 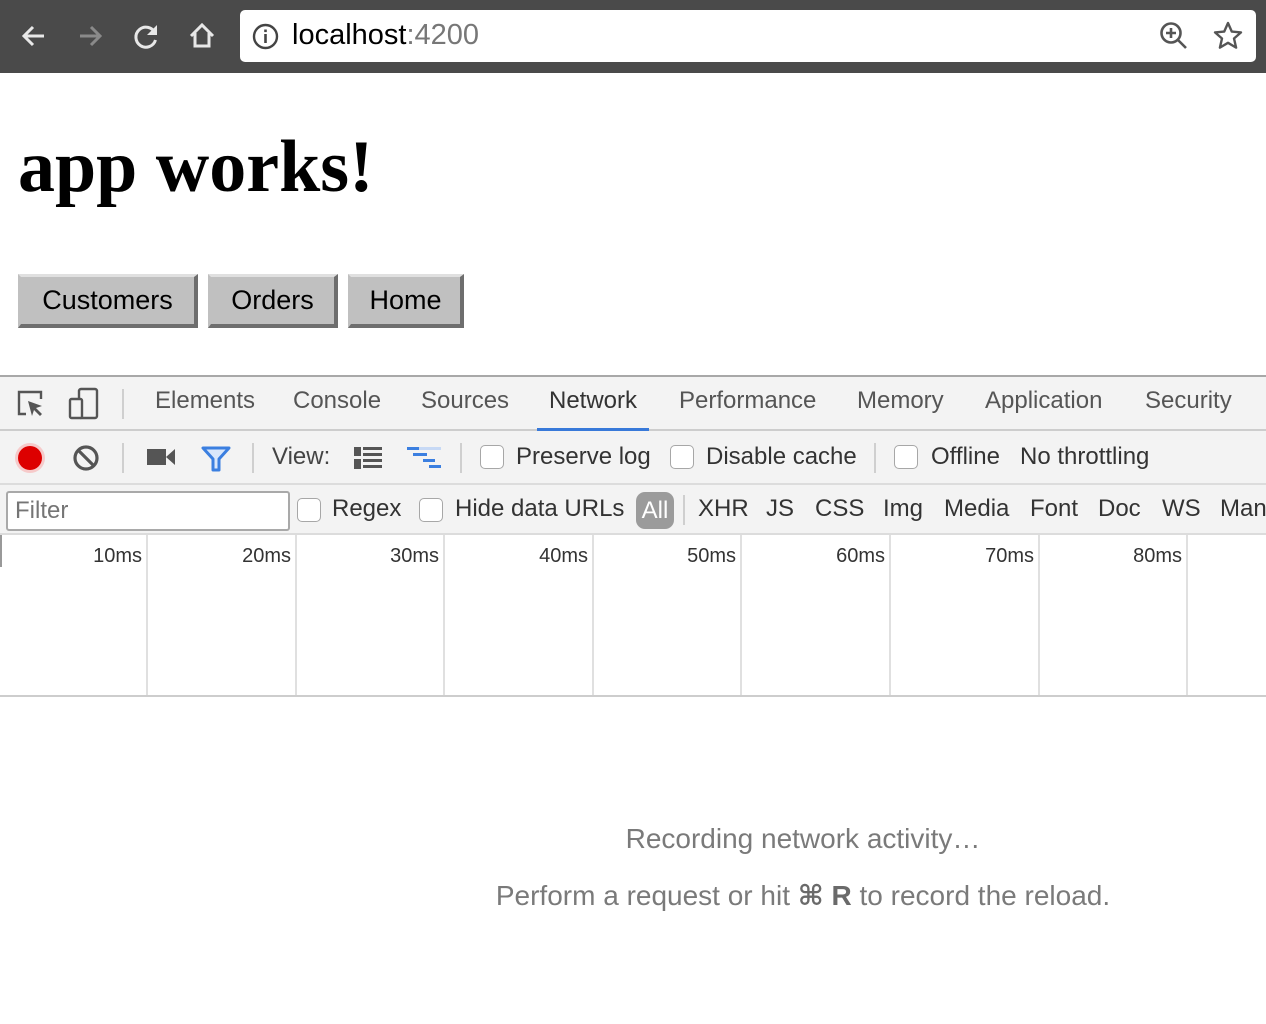 I want to click on type-filter-js: JS, so click(x=780, y=509).